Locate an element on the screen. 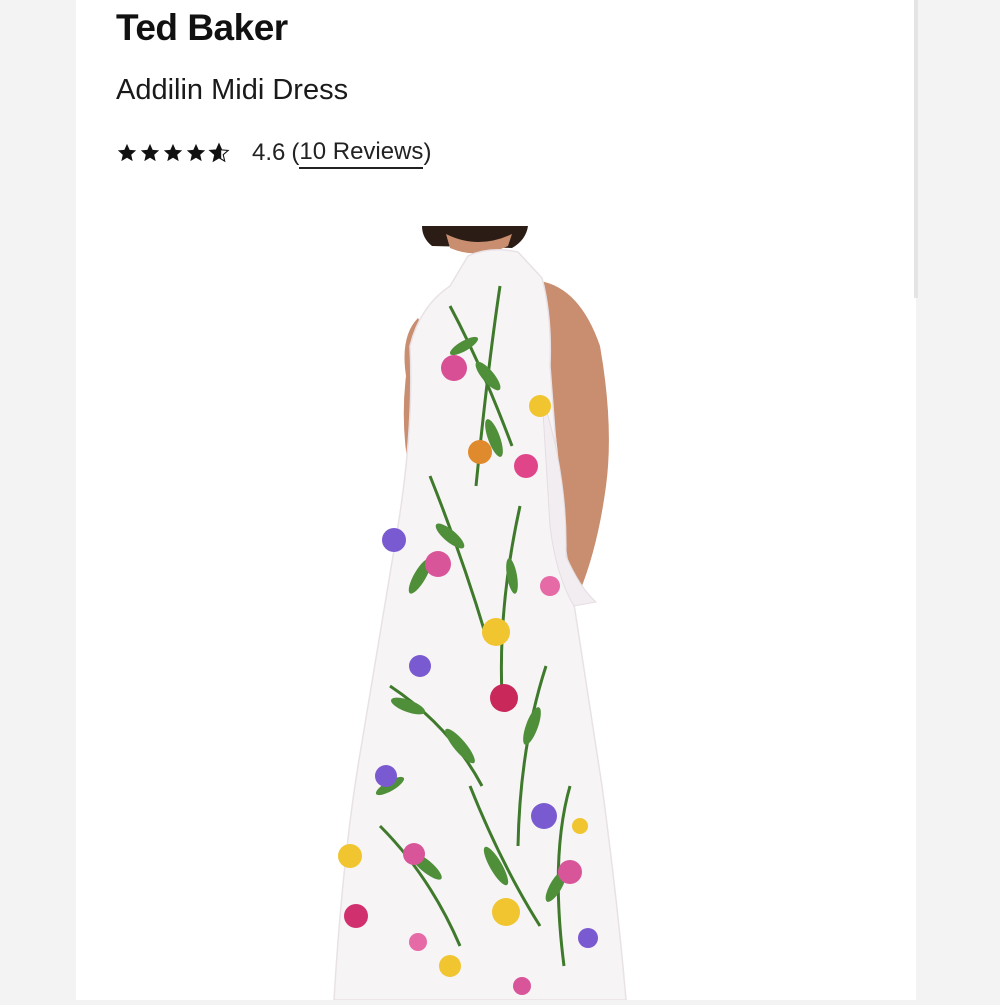  close-paren: ) is located at coordinates (427, 152).